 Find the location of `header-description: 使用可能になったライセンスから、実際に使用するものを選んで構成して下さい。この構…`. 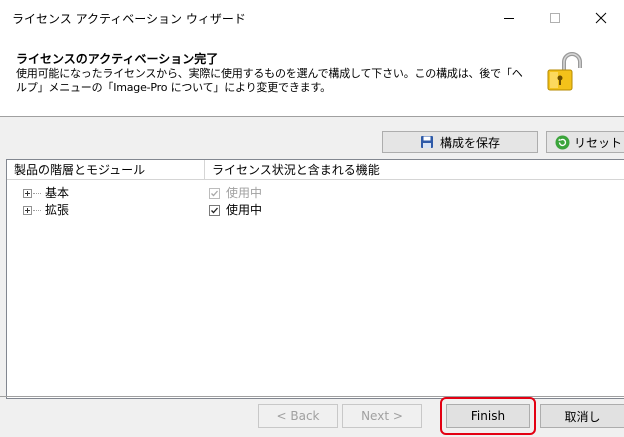

header-description: 使用可能になったライセンスから、実際に使用するものを選んで構成して下さい。この構… is located at coordinates (269, 80).